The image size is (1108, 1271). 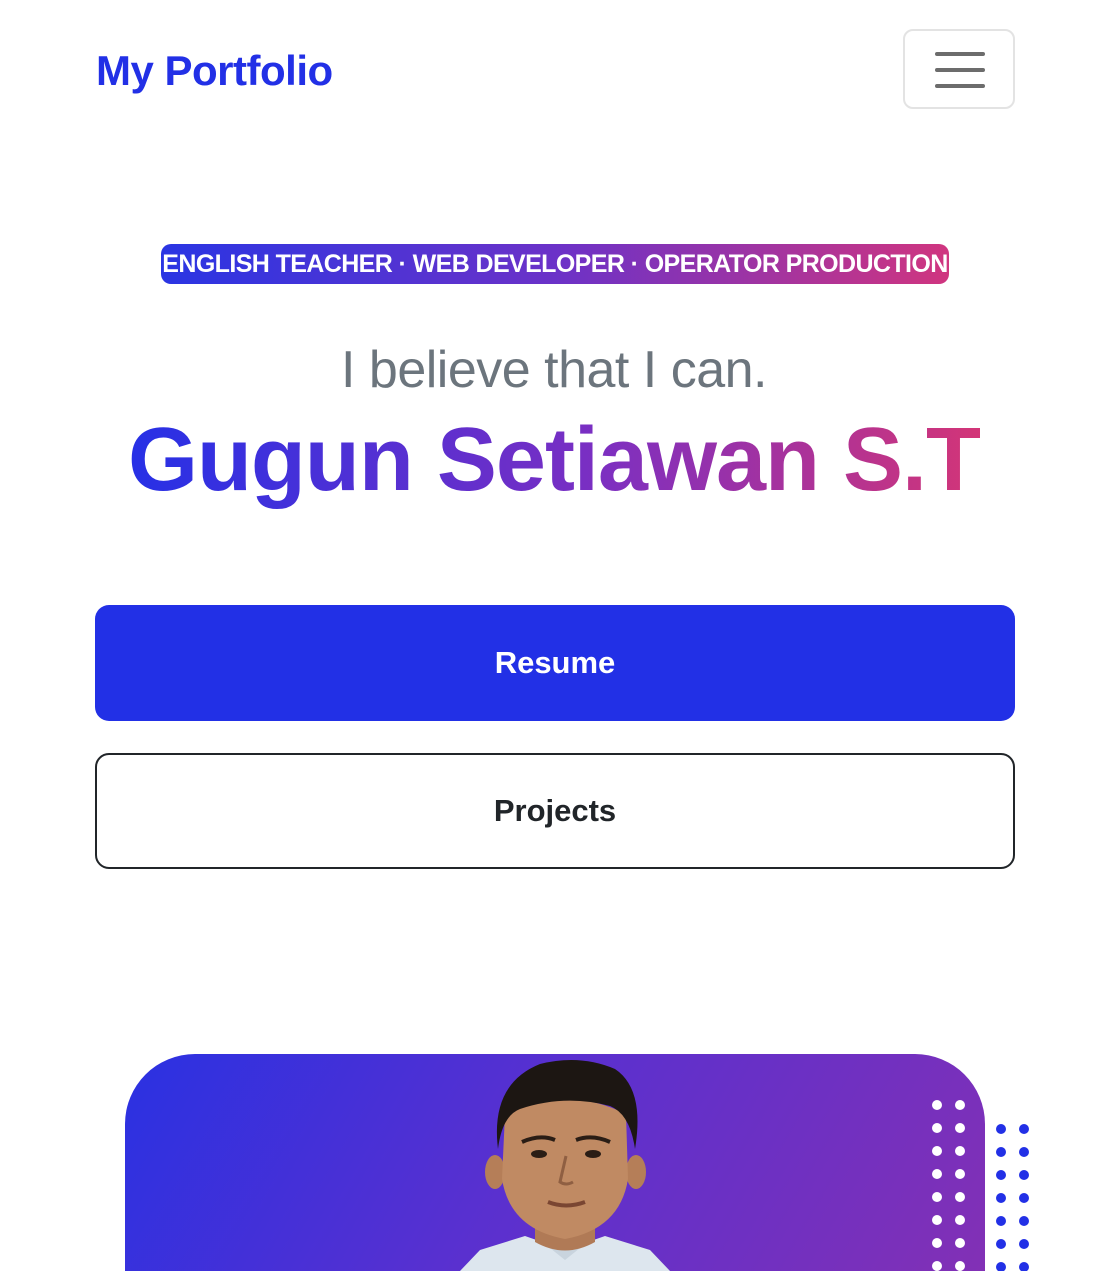 What do you see at coordinates (554, 460) in the screenshot?
I see `hero-name: Gugun Setiawan S.T` at bounding box center [554, 460].